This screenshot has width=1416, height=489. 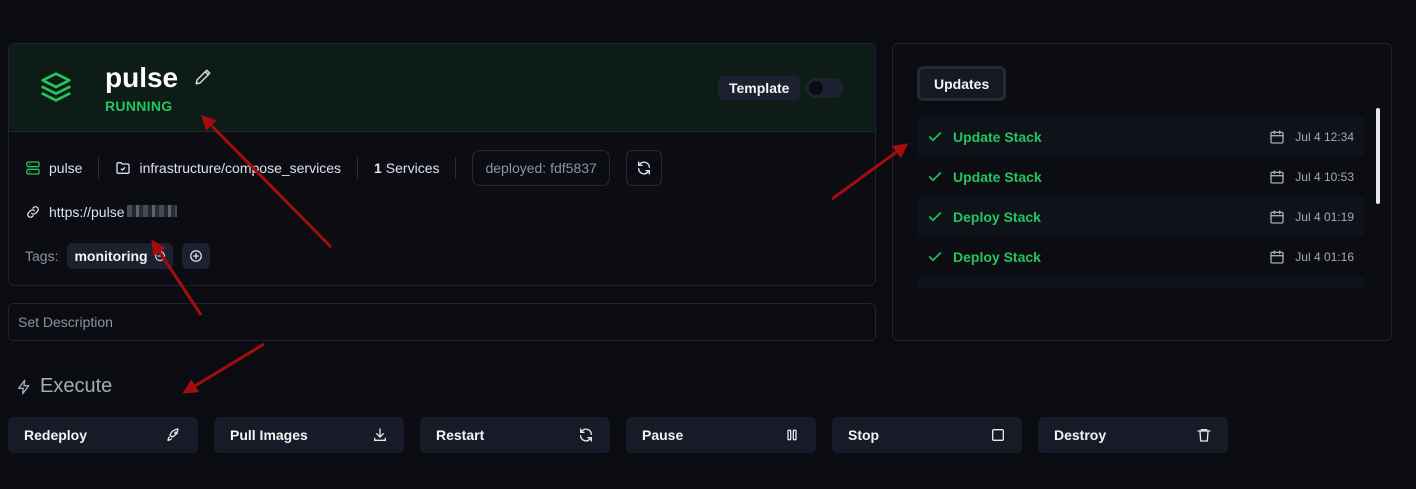 What do you see at coordinates (203, 77) in the screenshot?
I see `pencil-icon` at bounding box center [203, 77].